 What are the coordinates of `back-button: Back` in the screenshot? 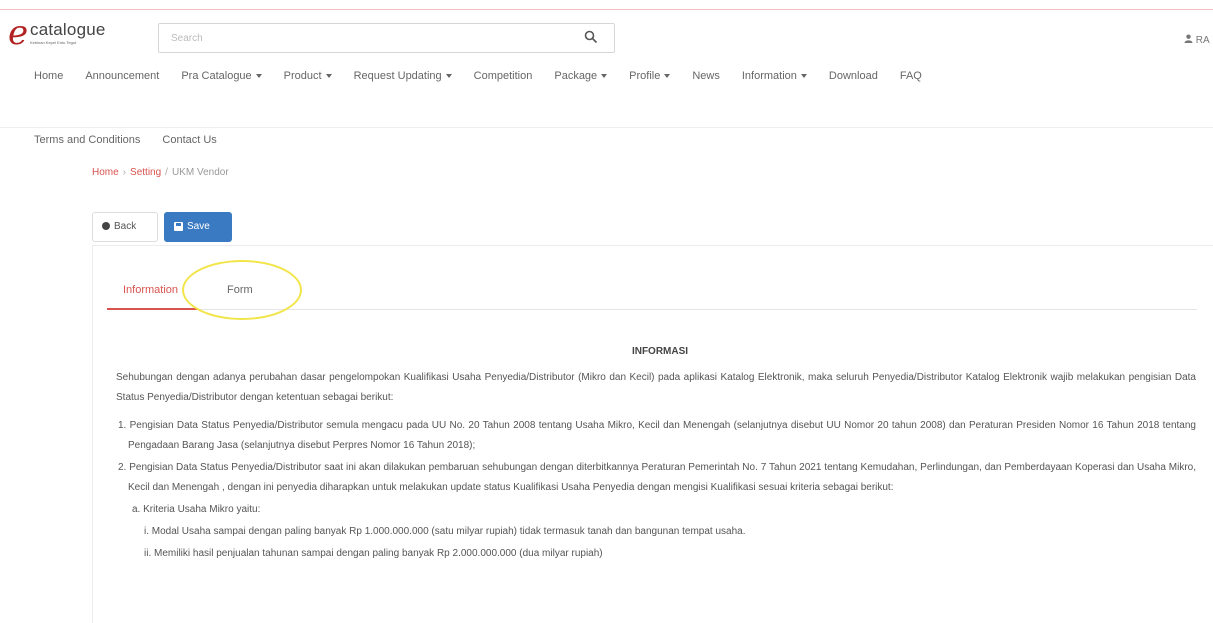 It's located at (125, 227).